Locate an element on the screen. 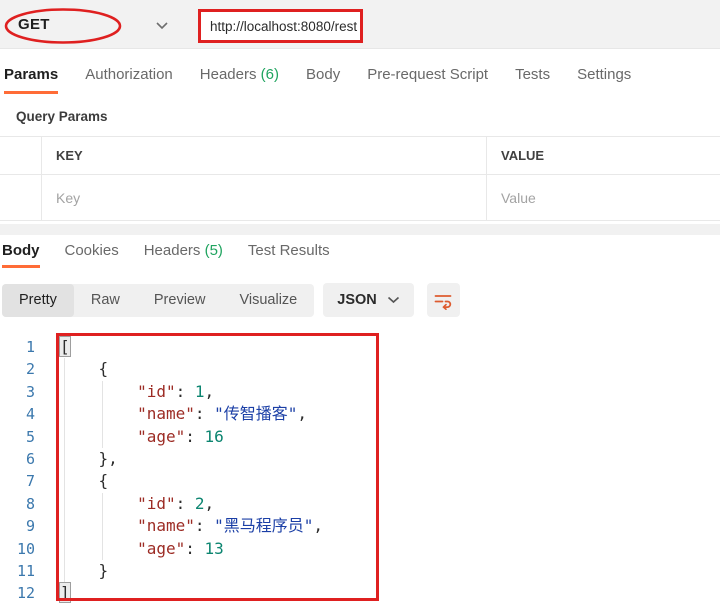 The width and height of the screenshot is (720, 605). code-line: 11 } is located at coordinates (360, 571).